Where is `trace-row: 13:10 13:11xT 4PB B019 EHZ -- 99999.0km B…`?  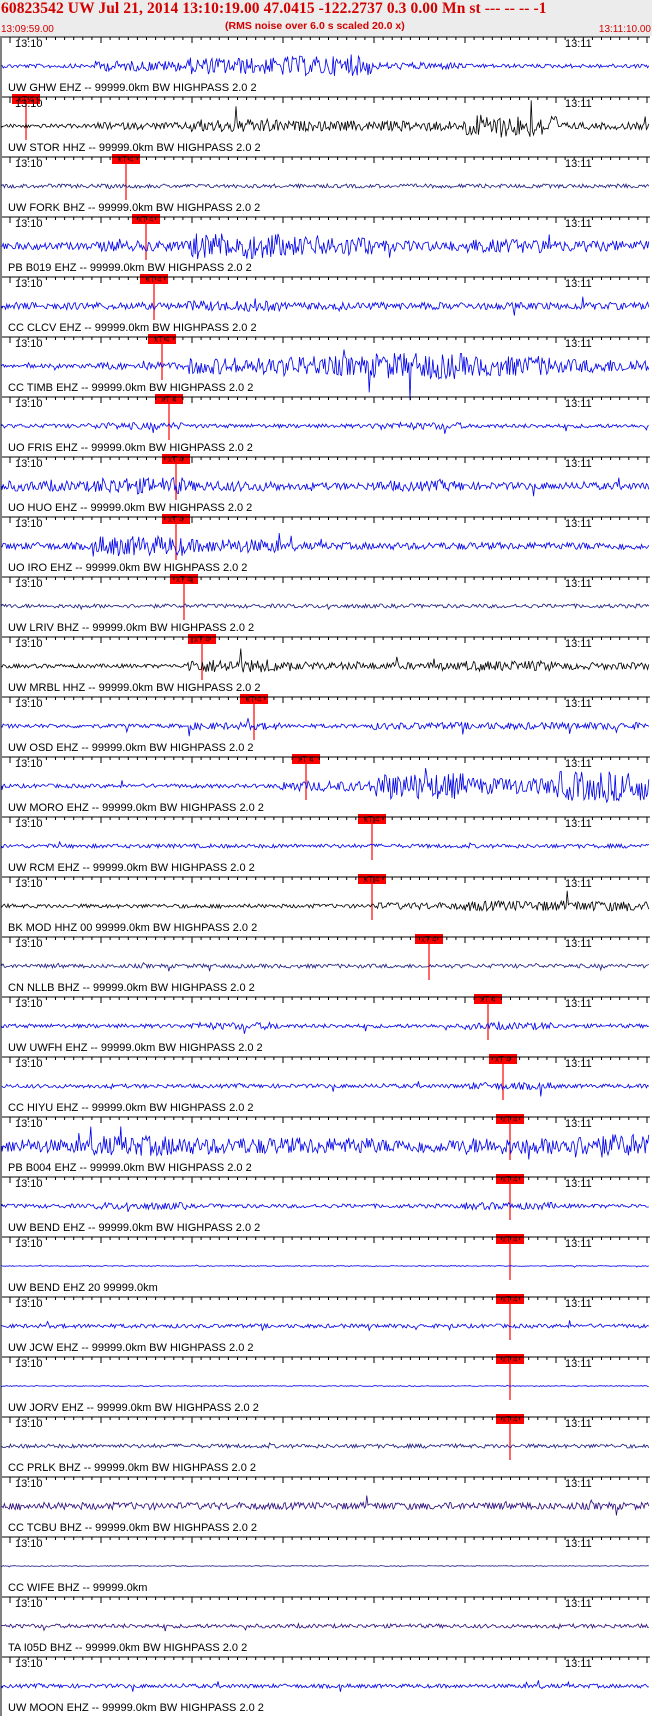
trace-row: 13:10 13:11xT 4PB B019 EHZ -- 99999.0km B… is located at coordinates (325, 268).